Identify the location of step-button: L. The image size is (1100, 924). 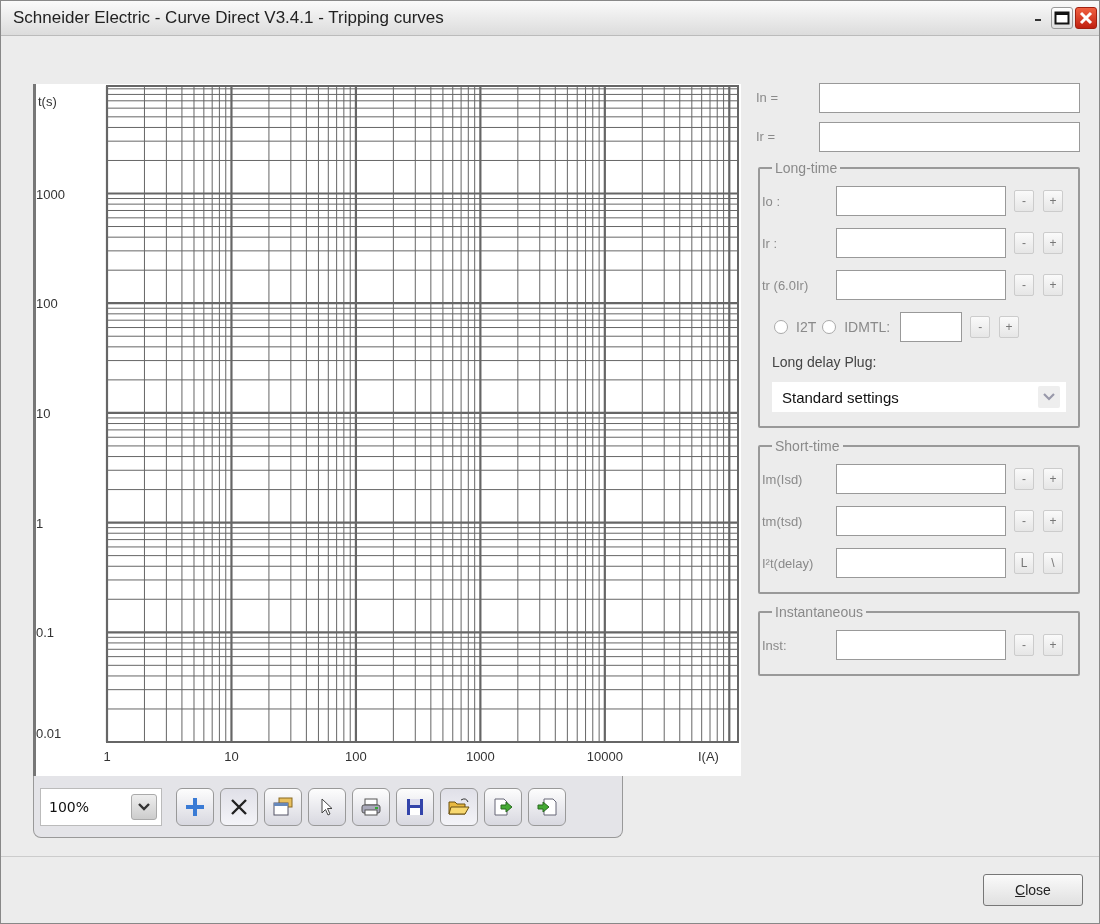
(1024, 563).